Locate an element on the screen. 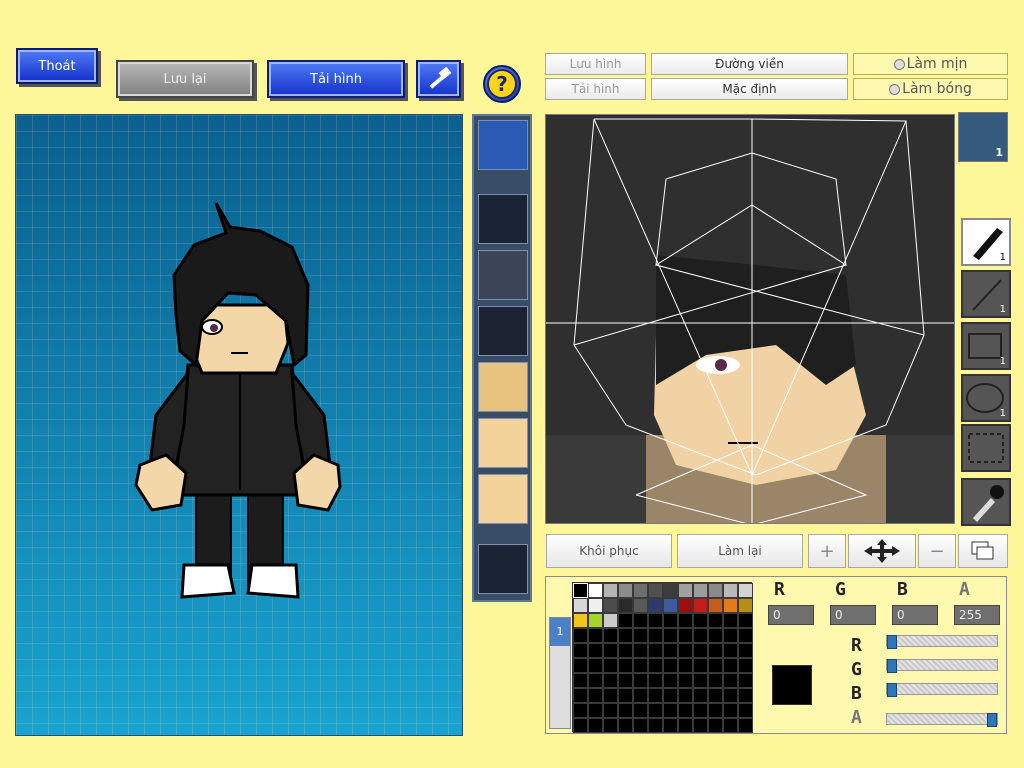  layer-tab-1: 1 is located at coordinates (560, 632).